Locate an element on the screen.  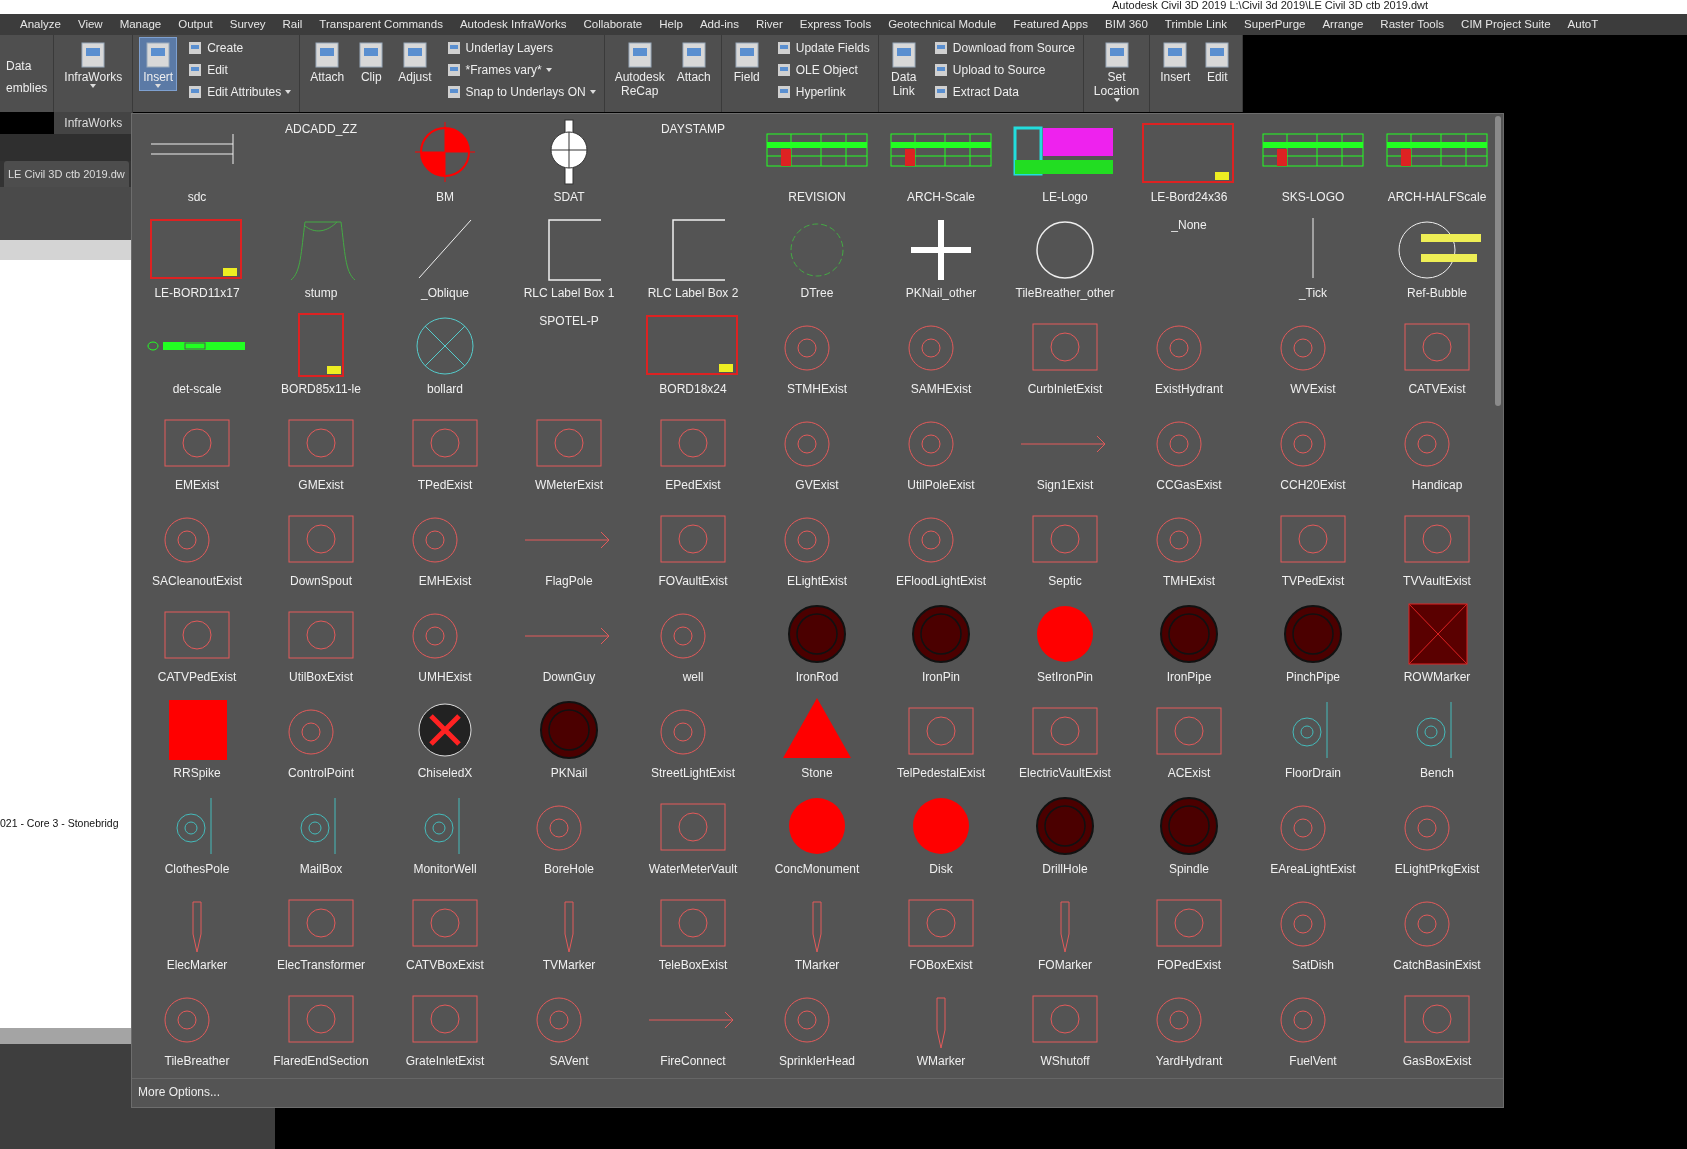
block-tile: FuelVent is located at coordinates (1313, 1026).